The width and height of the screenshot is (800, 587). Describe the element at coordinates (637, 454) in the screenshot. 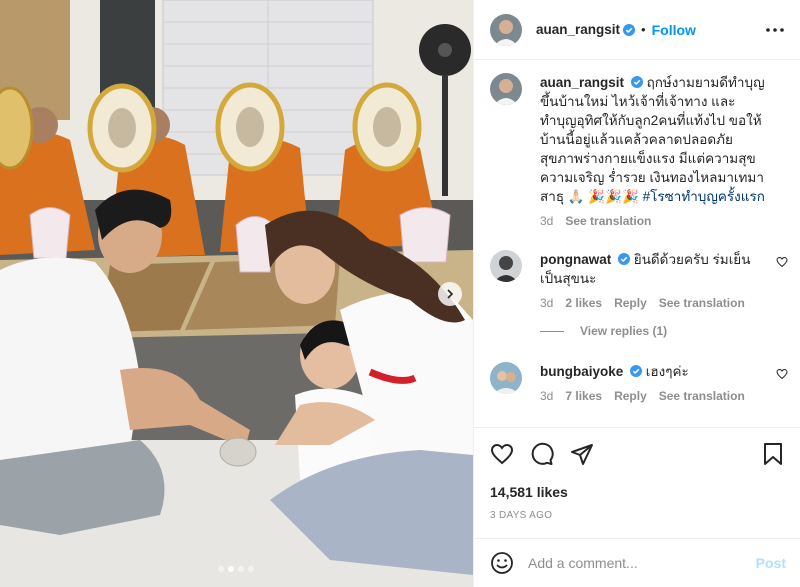

I see `action-icons` at that location.